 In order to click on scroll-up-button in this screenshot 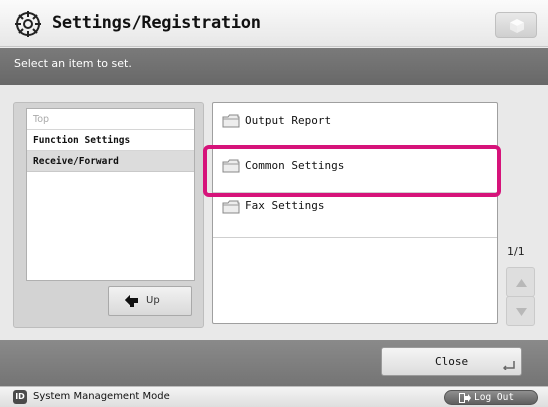, I will do `click(520, 282)`.